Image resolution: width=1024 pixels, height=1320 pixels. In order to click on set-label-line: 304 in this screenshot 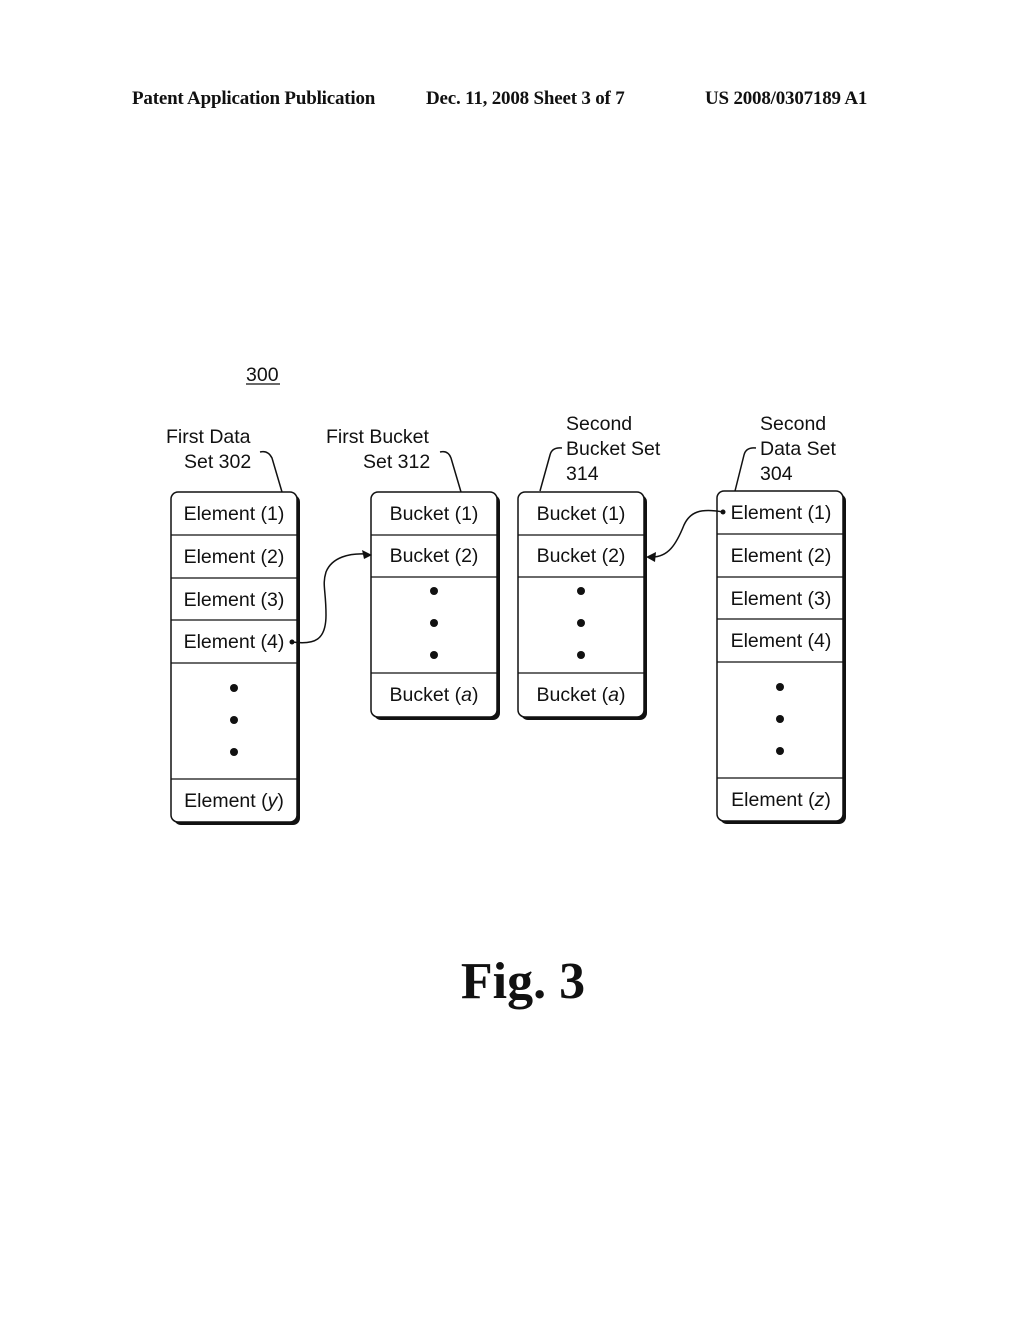, I will do `click(776, 474)`.